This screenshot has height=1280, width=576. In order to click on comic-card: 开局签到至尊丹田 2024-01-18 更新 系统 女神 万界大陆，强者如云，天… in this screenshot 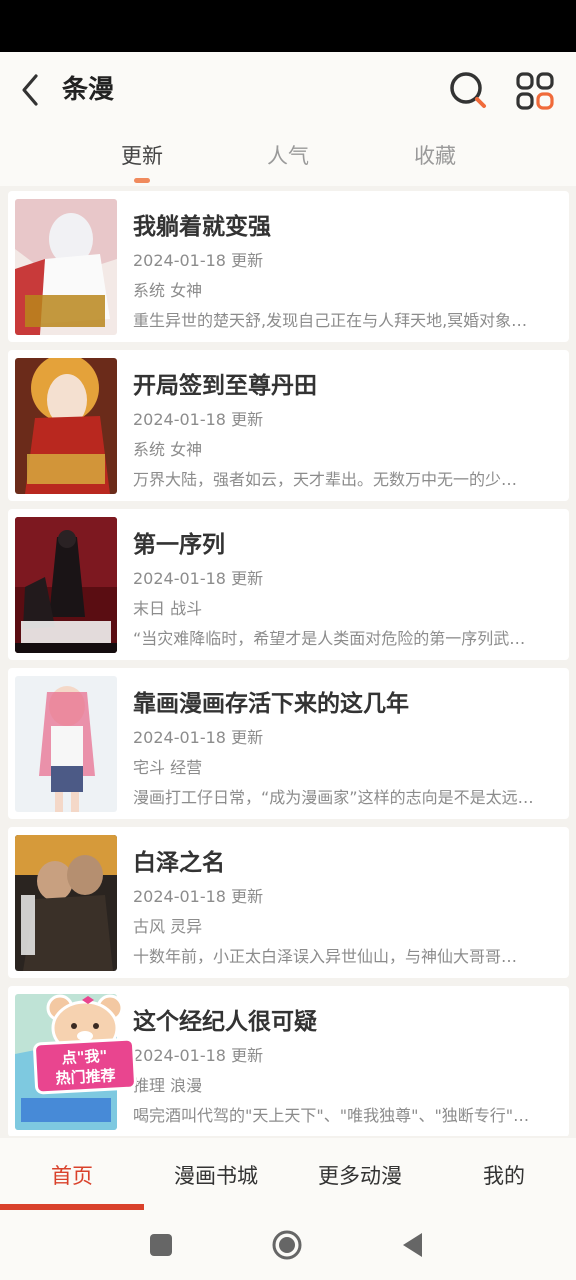, I will do `click(288, 425)`.